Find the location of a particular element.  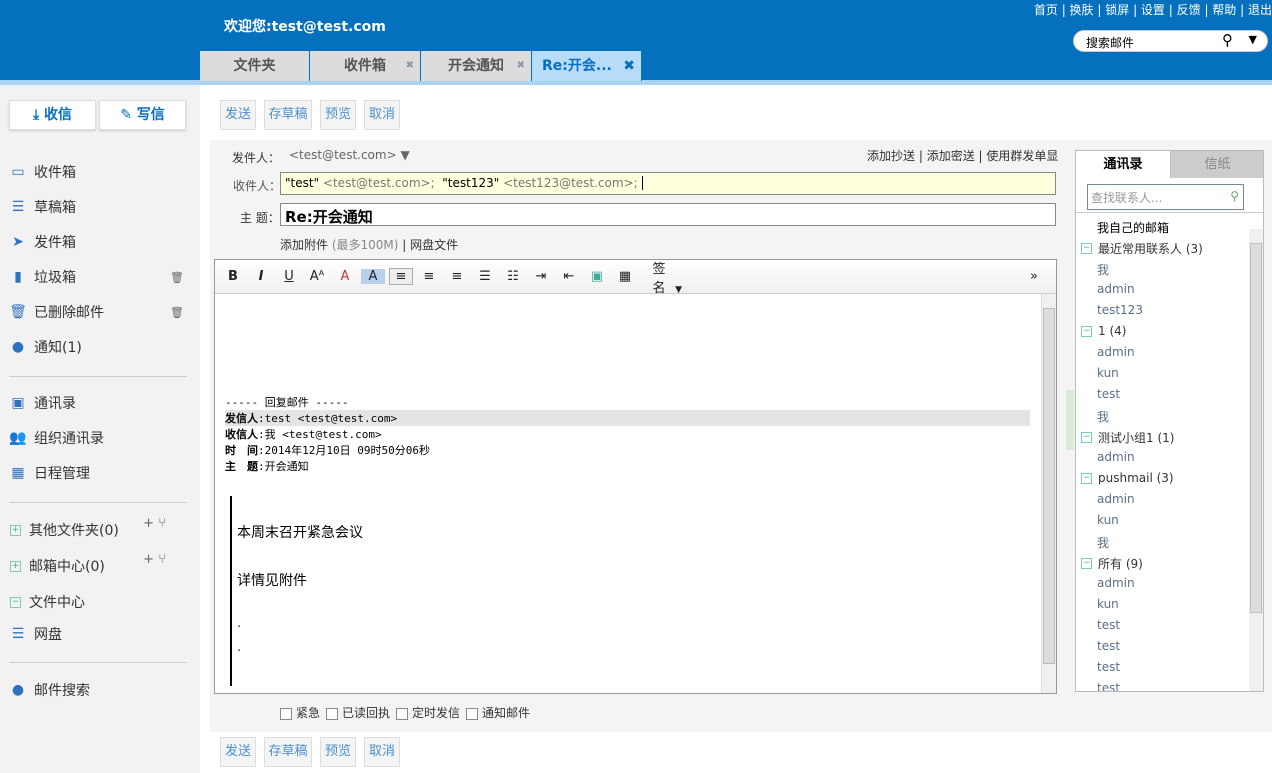

calendar-icon: ▦ is located at coordinates (625, 276).